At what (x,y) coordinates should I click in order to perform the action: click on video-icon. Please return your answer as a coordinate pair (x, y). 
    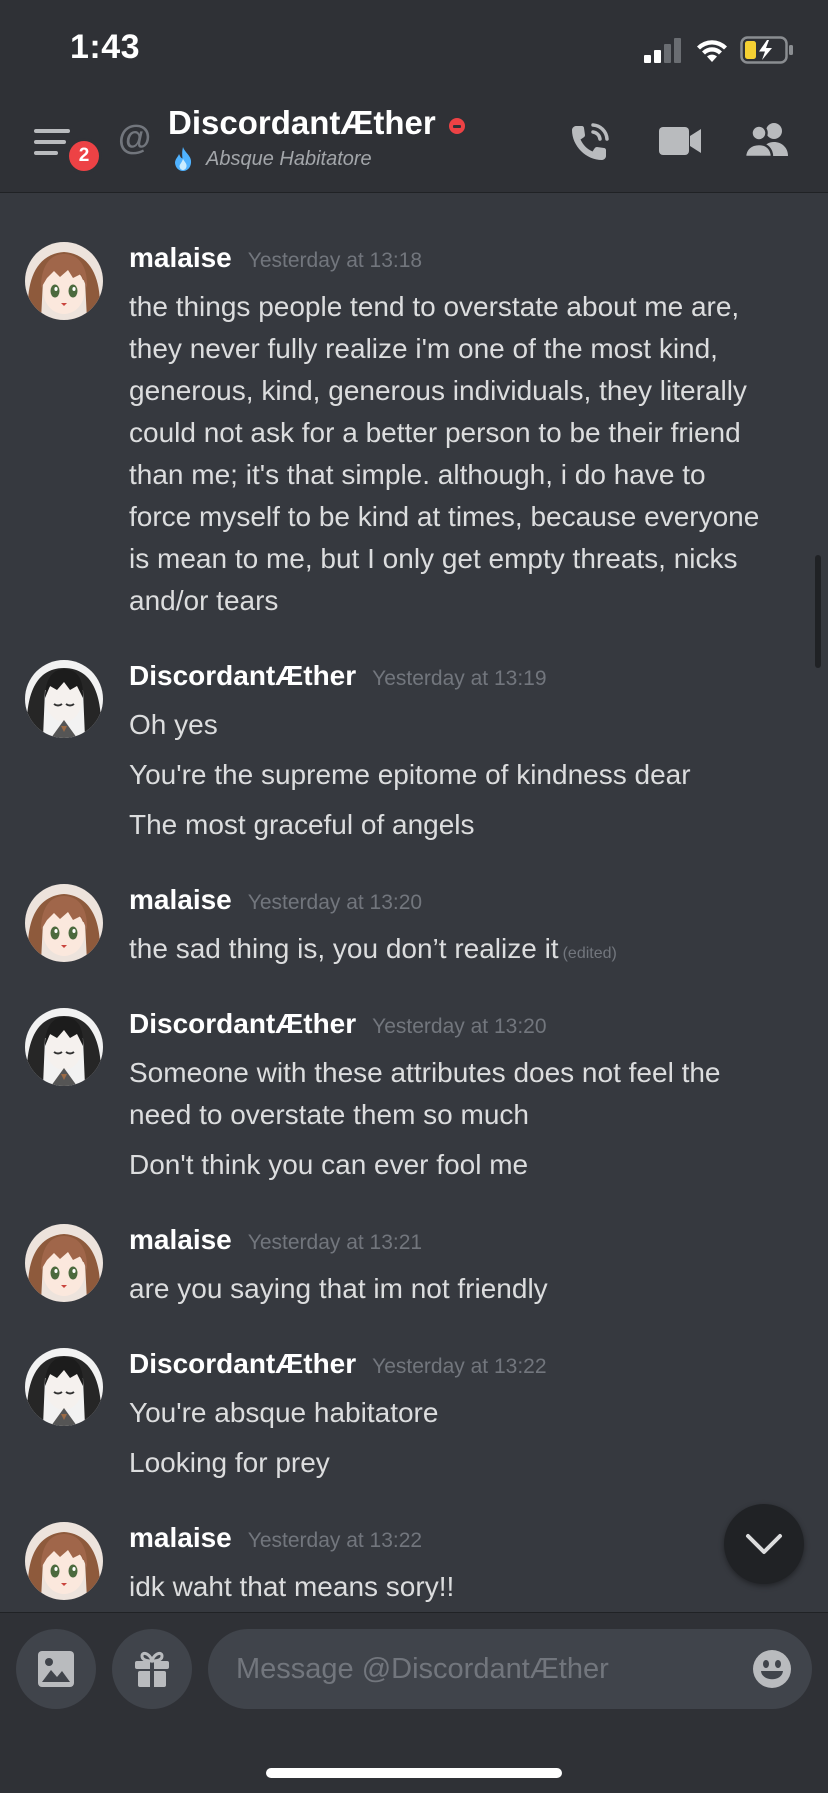
    Looking at the image, I should click on (680, 141).